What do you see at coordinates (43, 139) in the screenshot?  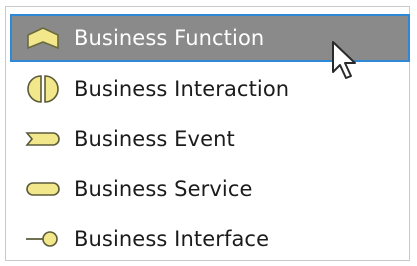 I see `business-event-icon` at bounding box center [43, 139].